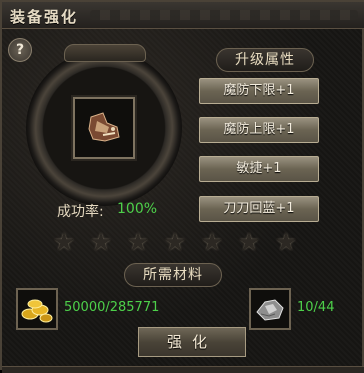 The height and width of the screenshot is (373, 364). I want to click on help-button: ?, so click(20, 50).